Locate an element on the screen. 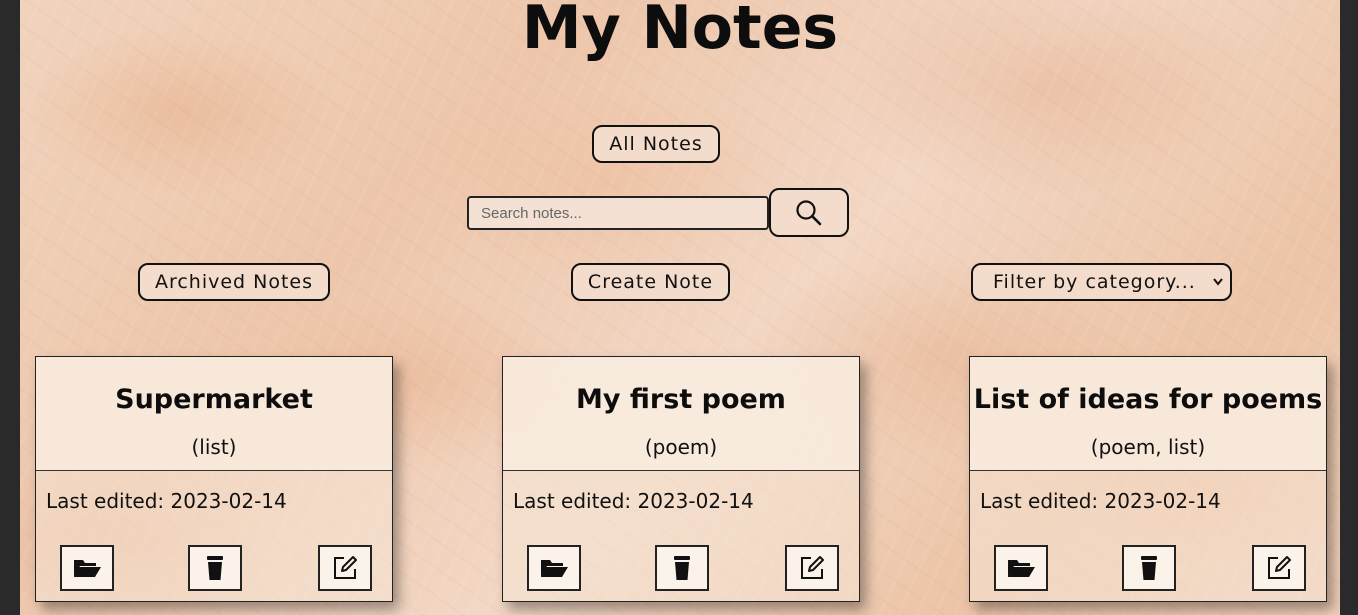 This screenshot has width=1358, height=615. note-title: My first poem is located at coordinates (681, 399).